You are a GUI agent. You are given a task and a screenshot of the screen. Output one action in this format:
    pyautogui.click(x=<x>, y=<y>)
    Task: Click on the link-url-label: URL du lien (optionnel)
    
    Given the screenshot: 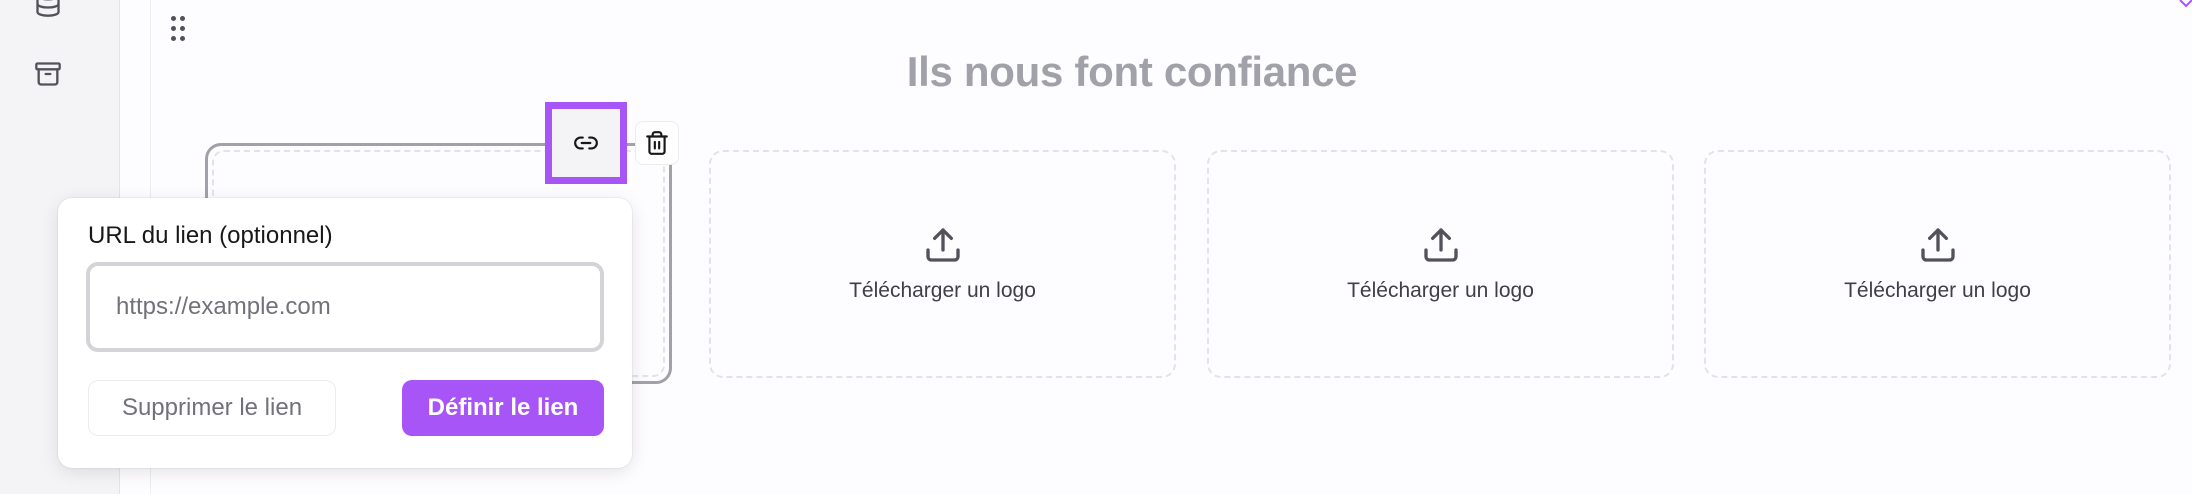 What is the action you would take?
    pyautogui.click(x=210, y=235)
    